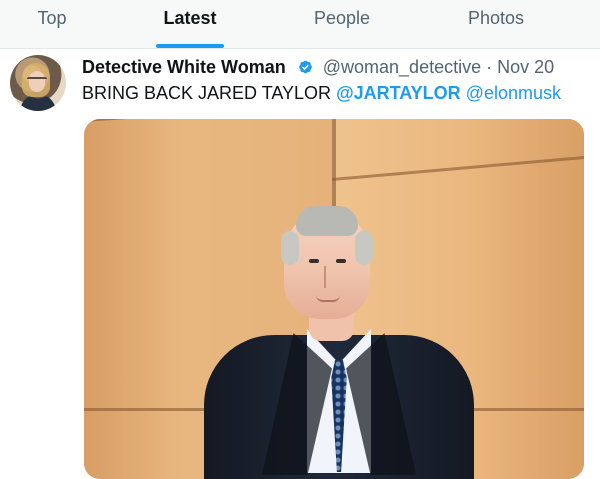 Image resolution: width=600 pixels, height=479 pixels. I want to click on subject-hair-left, so click(290, 248).